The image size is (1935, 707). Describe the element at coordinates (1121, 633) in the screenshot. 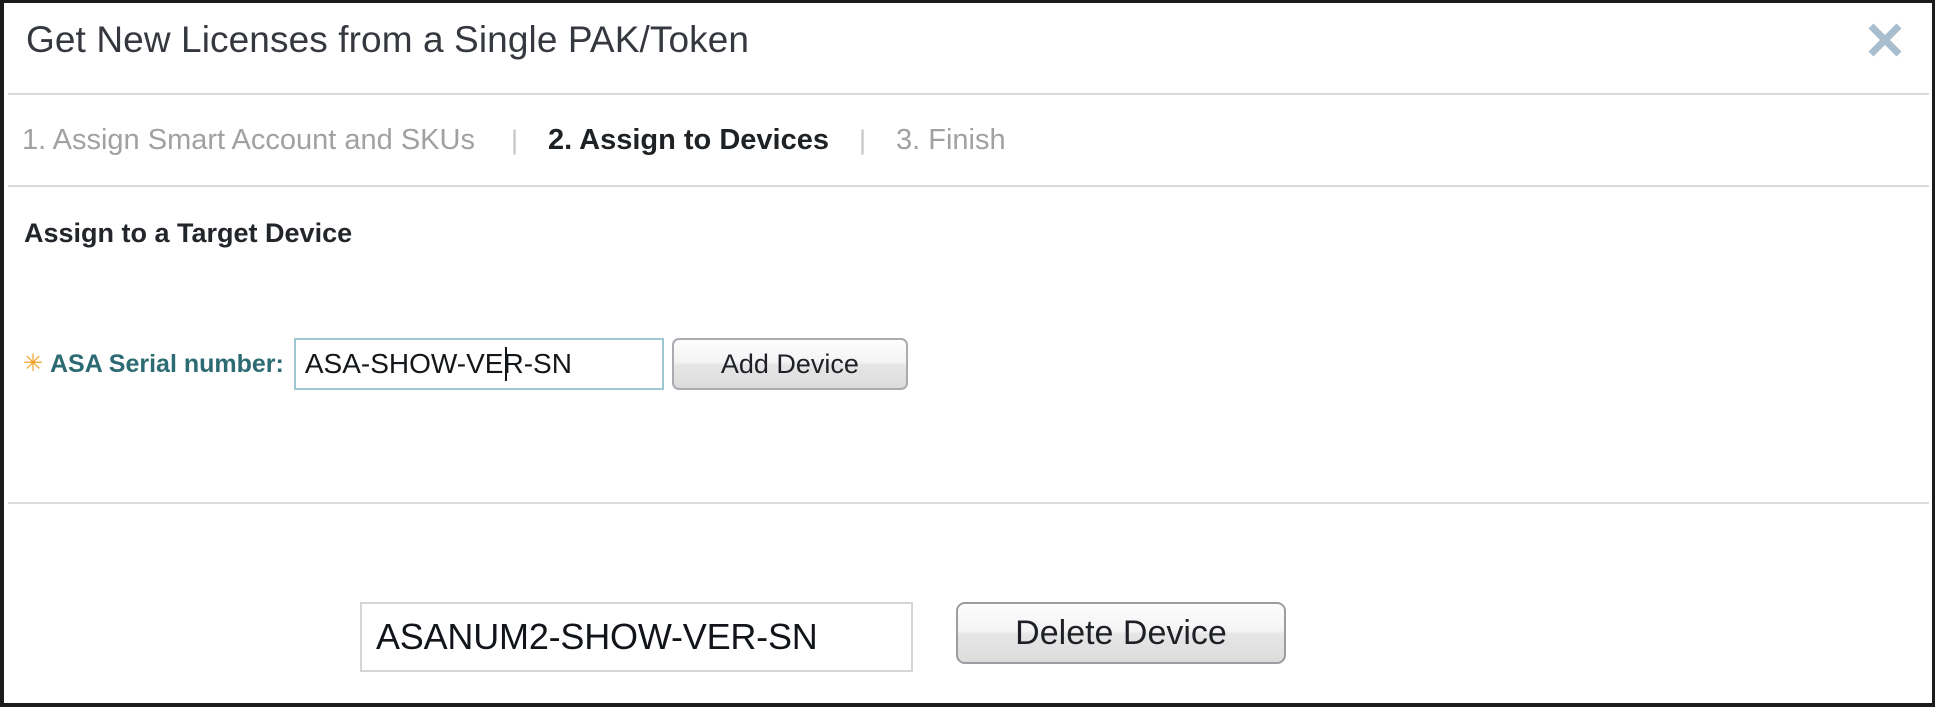

I see `delete-device-button: Delete Device` at that location.